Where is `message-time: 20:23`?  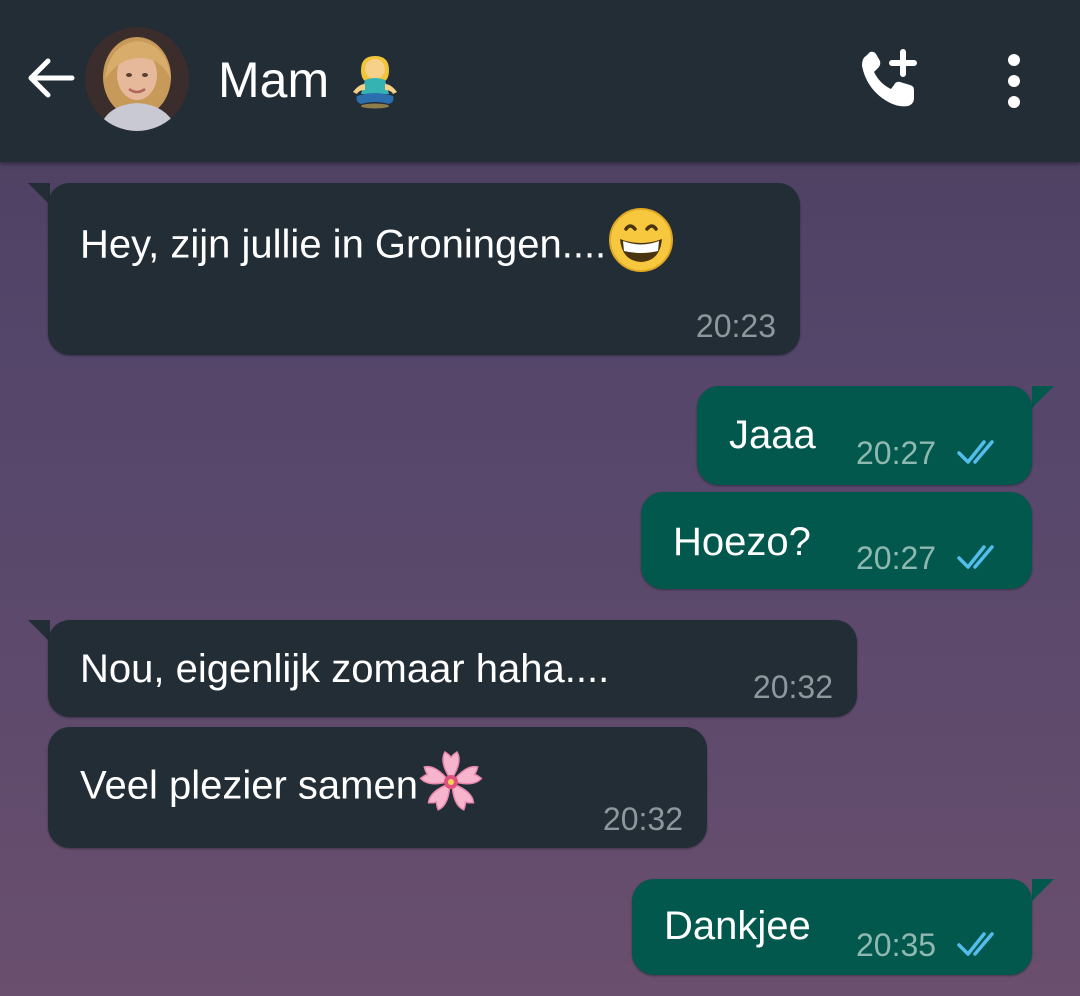 message-time: 20:23 is located at coordinates (735, 326).